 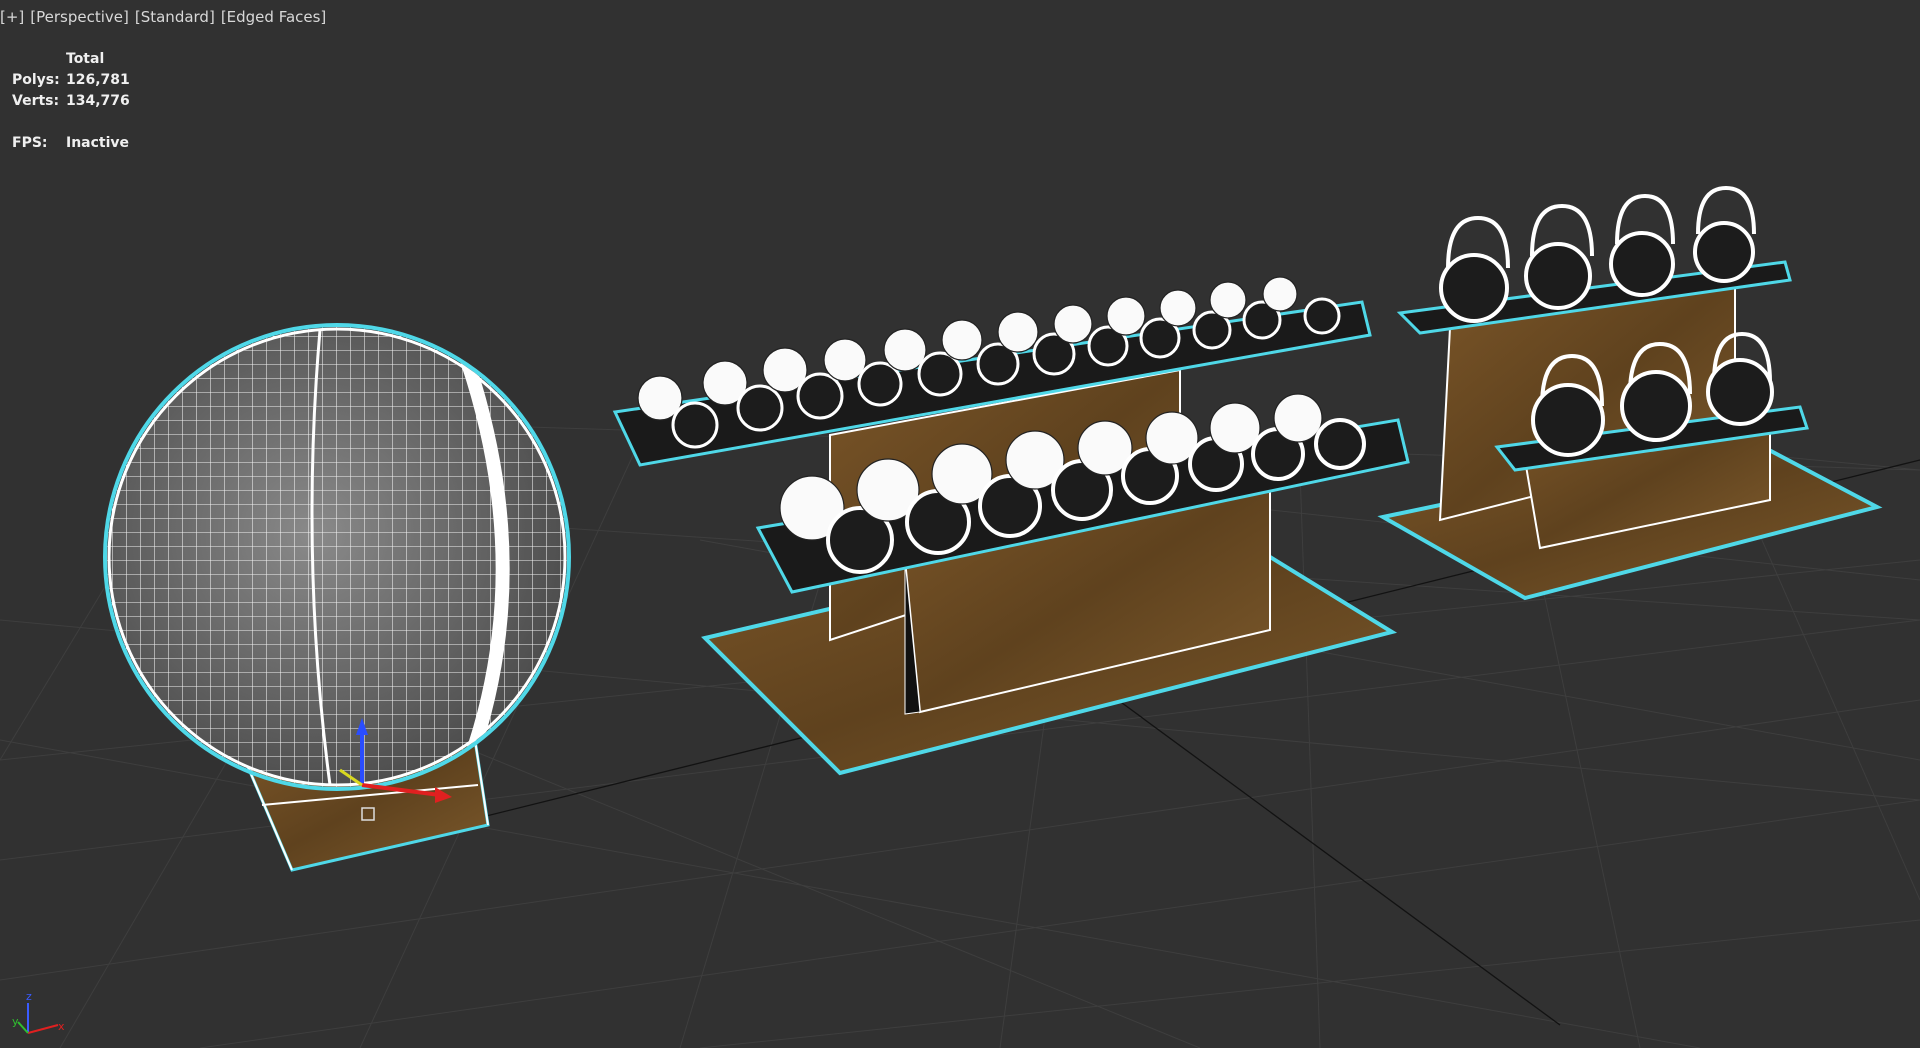 I want to click on exercise-ball-on-stand, so click(x=340, y=596).